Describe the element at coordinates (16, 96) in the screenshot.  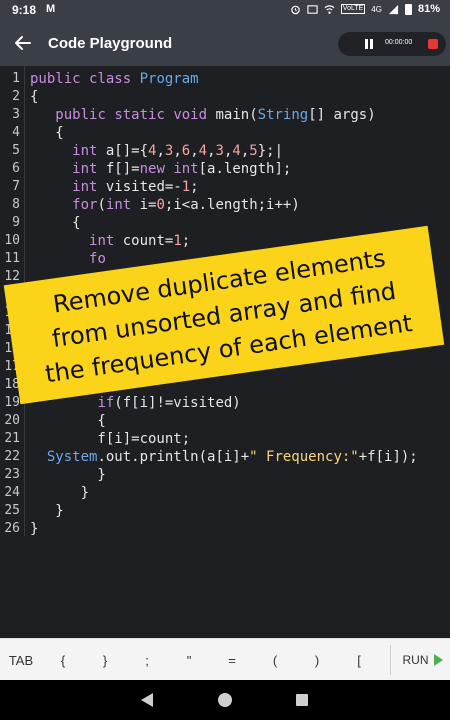
I see `line-number: 2` at that location.